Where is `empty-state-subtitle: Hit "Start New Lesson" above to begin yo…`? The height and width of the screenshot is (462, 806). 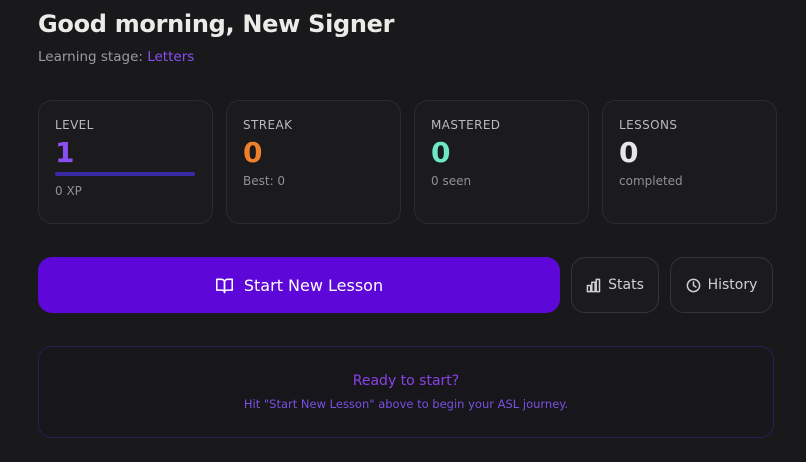
empty-state-subtitle: Hit "Start New Lesson" above to begin yo… is located at coordinates (406, 404).